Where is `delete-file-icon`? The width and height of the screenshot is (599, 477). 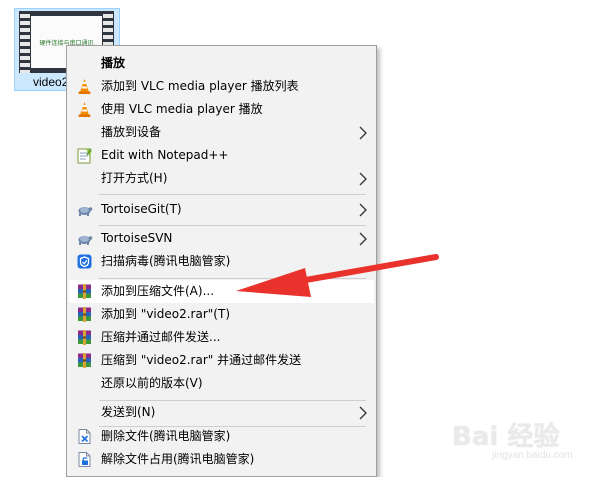
delete-file-icon is located at coordinates (84, 436).